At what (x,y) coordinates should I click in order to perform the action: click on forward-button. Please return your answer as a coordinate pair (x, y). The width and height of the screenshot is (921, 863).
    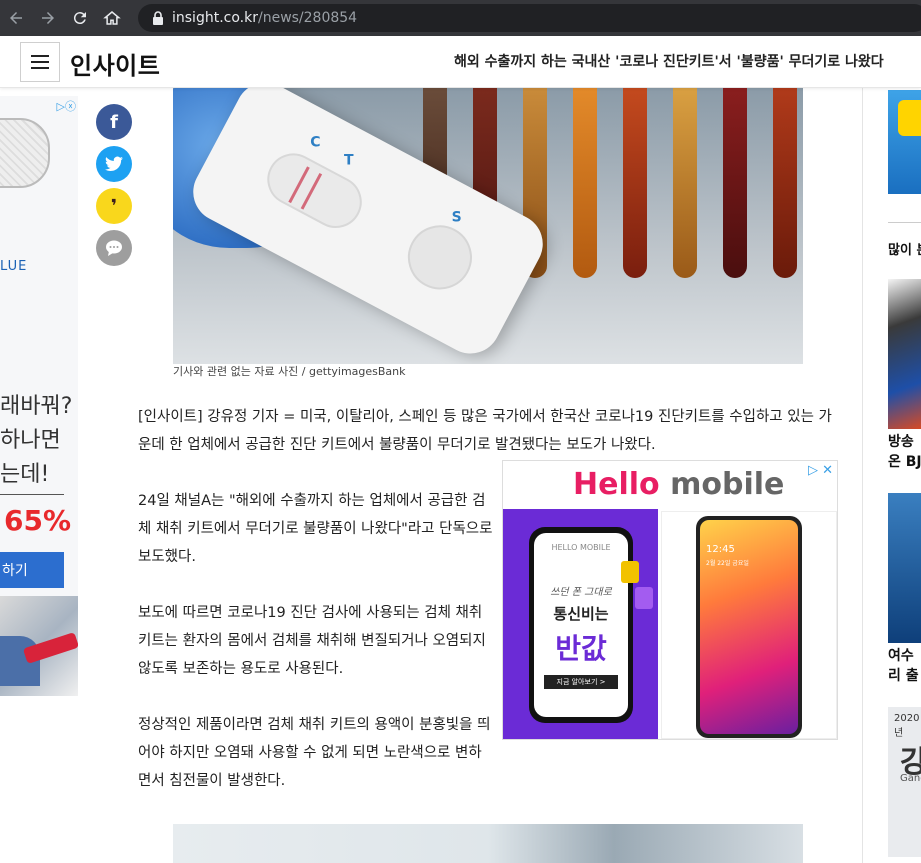
    Looking at the image, I should click on (48, 18).